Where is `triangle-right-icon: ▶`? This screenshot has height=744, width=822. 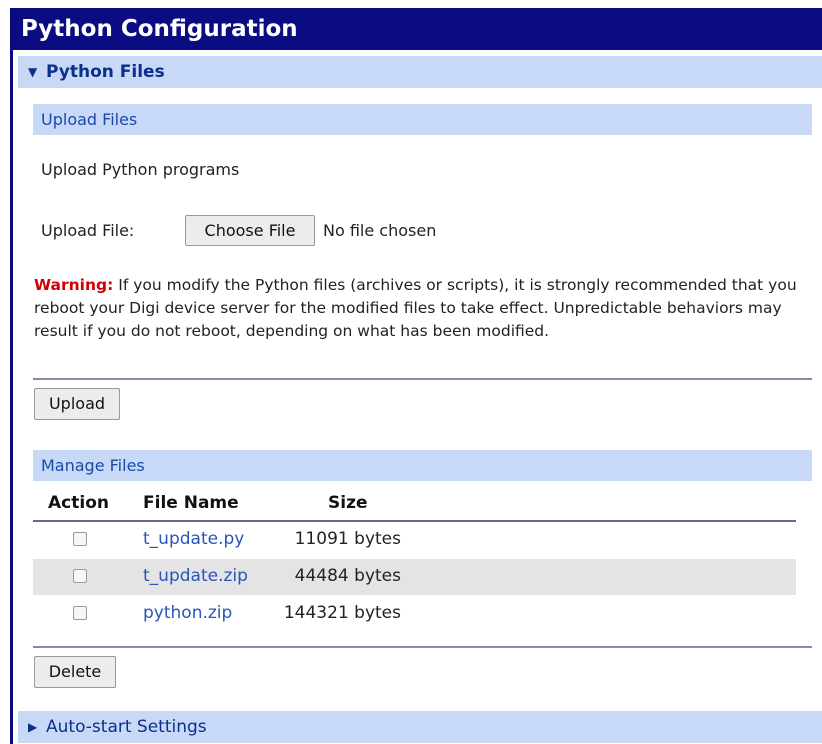 triangle-right-icon: ▶ is located at coordinates (33, 727).